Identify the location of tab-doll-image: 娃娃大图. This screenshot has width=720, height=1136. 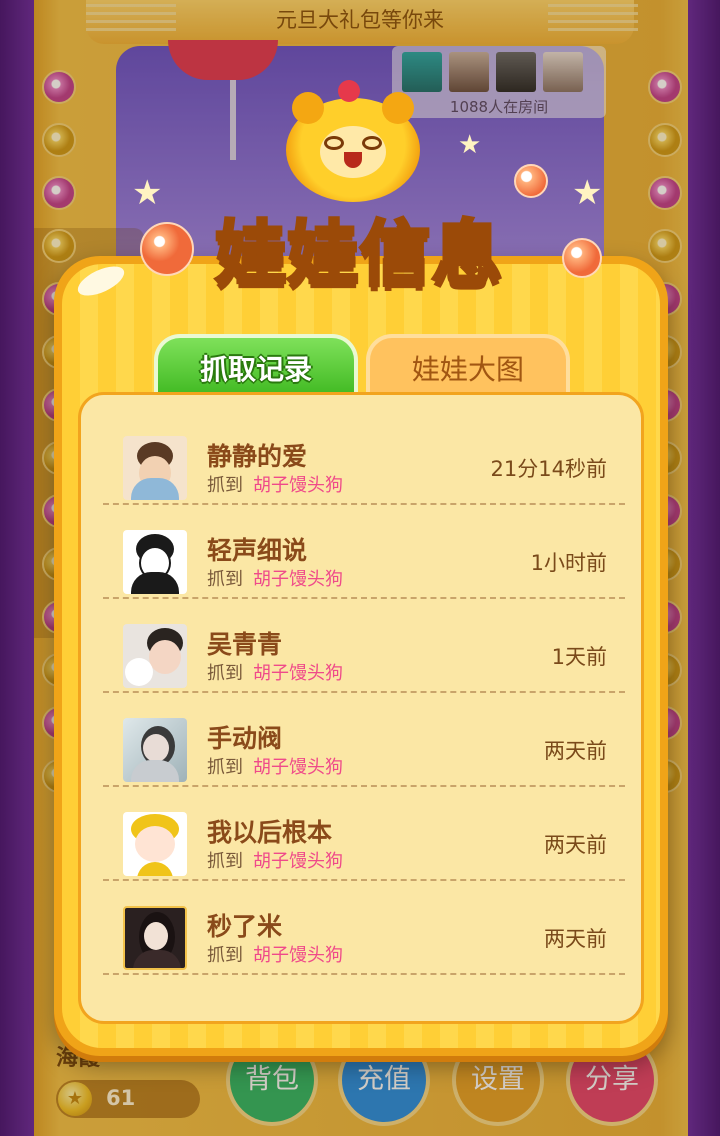
(468, 366).